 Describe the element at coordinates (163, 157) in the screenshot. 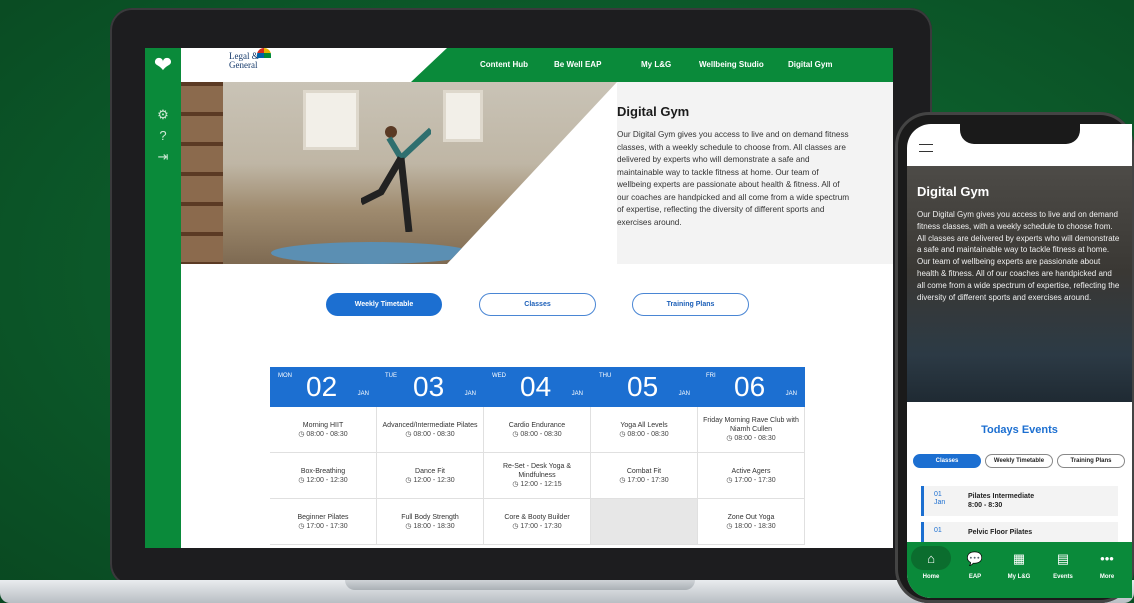

I see `logout-icon: ⇥` at that location.